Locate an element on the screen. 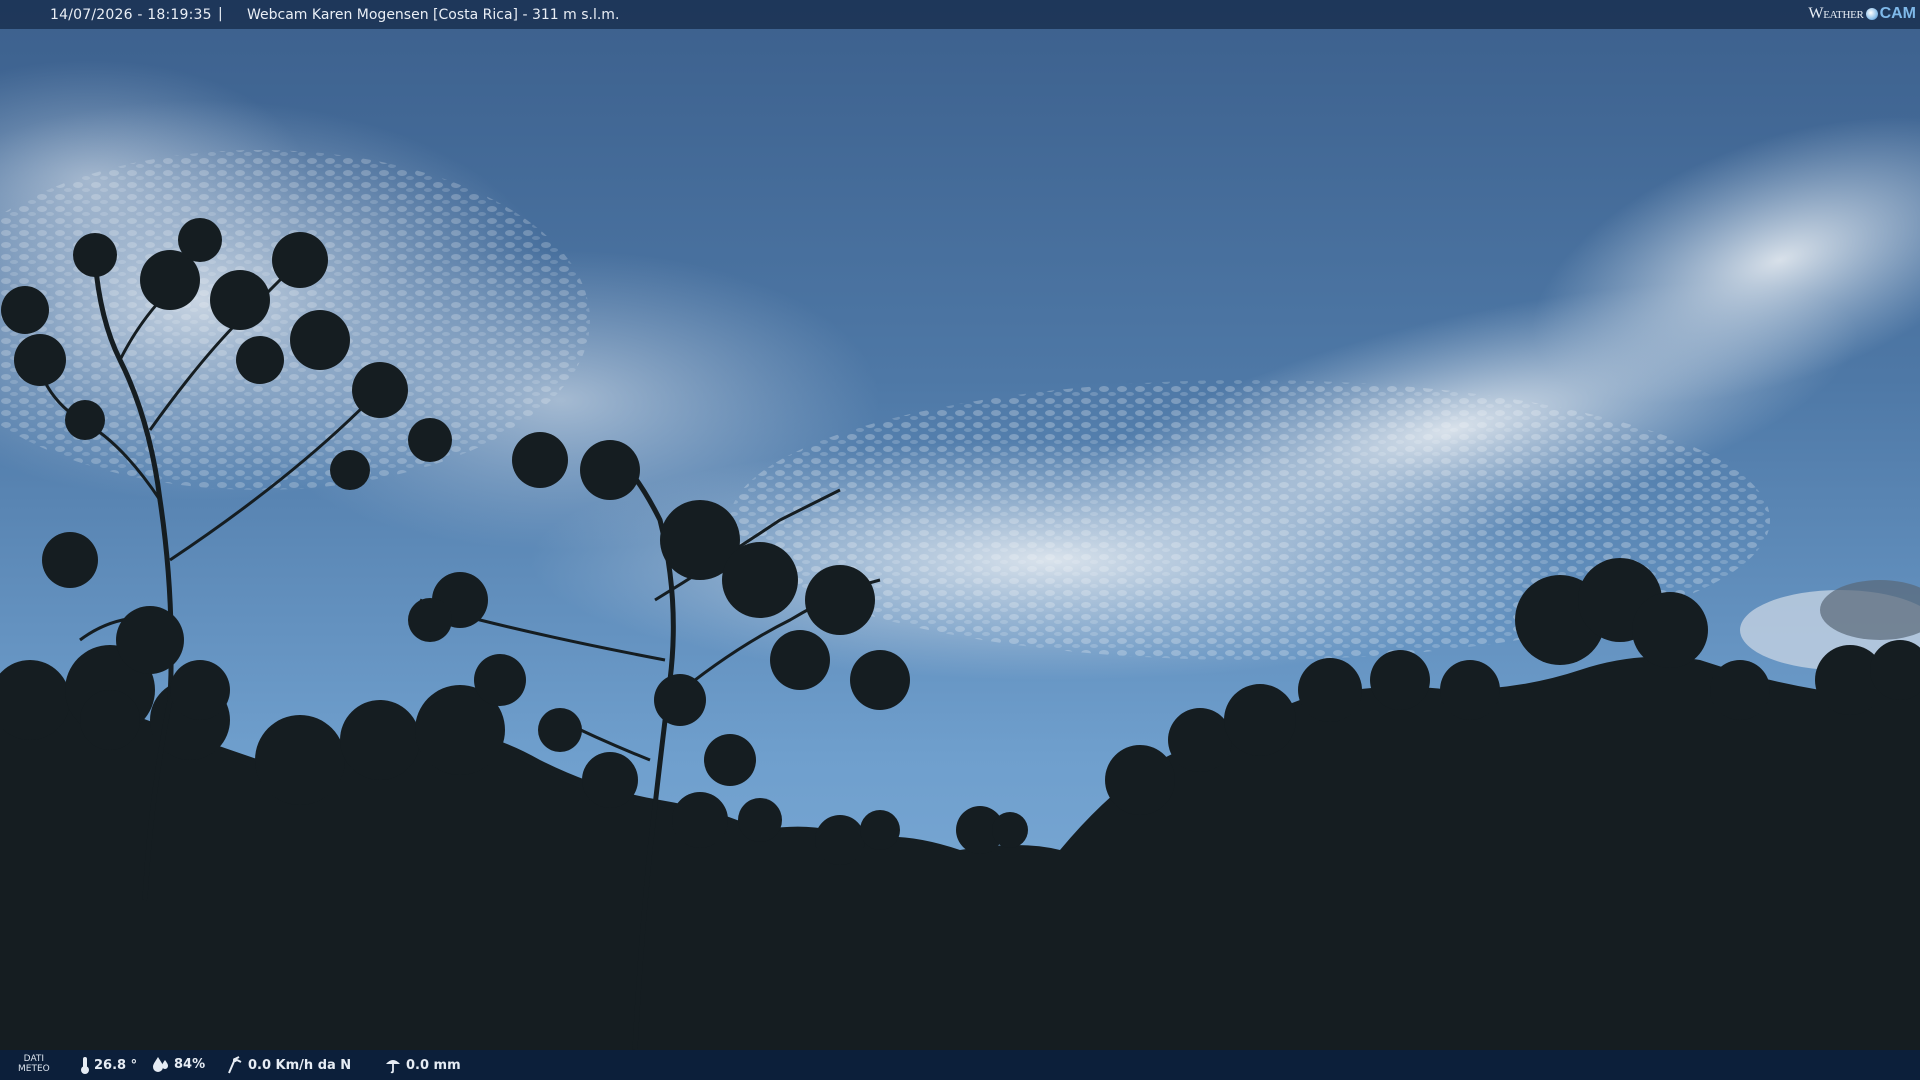  temperature-value: 26.8 ° is located at coordinates (116, 1065).